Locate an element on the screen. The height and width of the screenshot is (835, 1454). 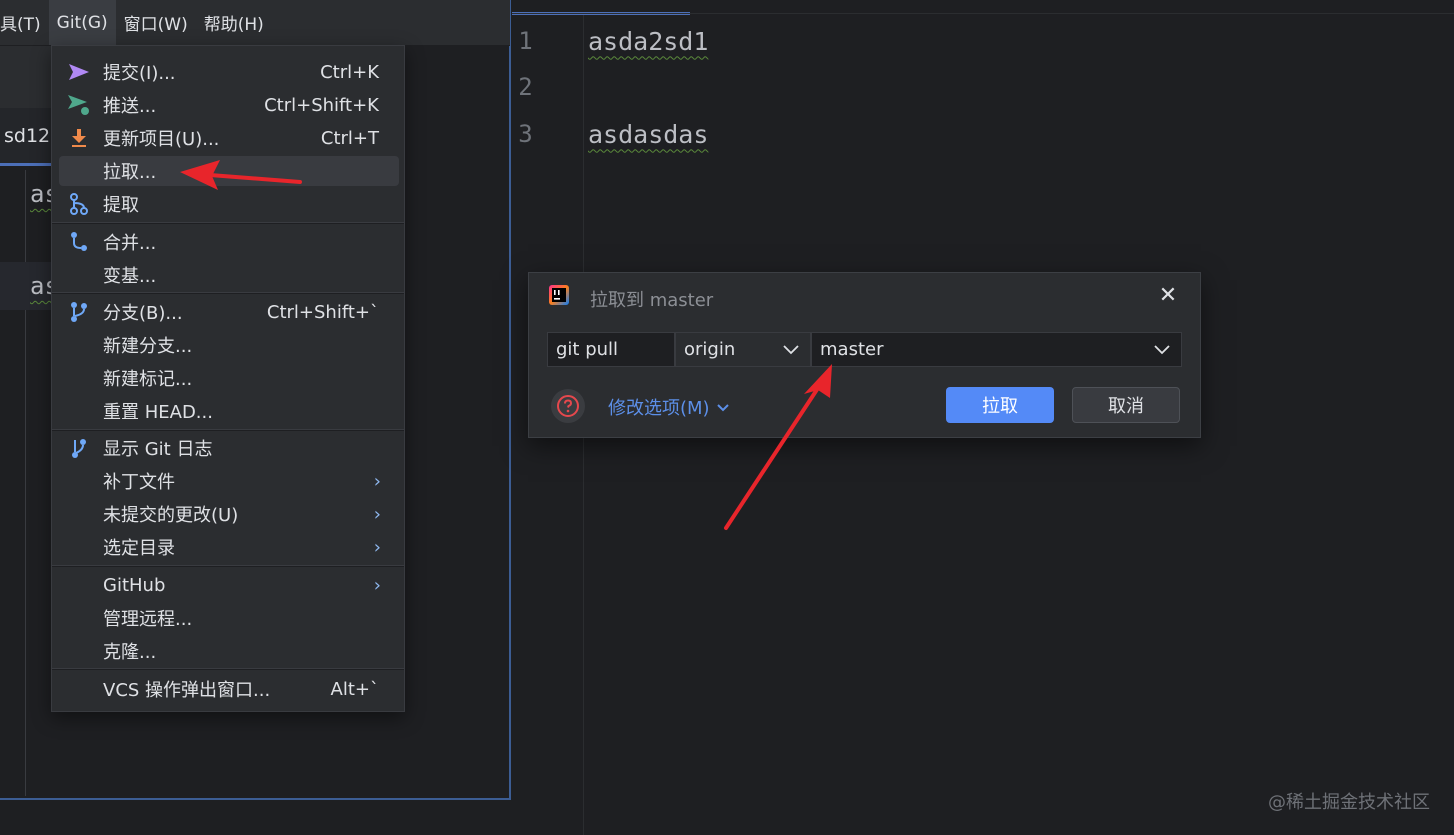
menu-item-label: 选定目录 is located at coordinates (139, 548).